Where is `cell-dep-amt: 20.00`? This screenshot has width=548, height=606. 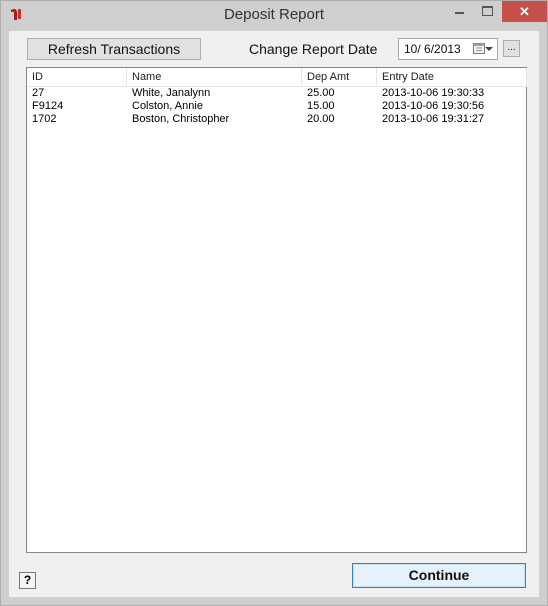 cell-dep-amt: 20.00 is located at coordinates (321, 119).